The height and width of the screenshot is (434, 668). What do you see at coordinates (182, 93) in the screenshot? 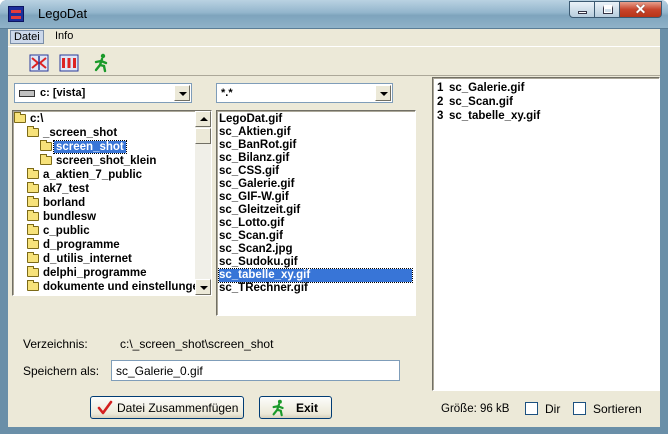
I see `drive-dropdown-button` at bounding box center [182, 93].